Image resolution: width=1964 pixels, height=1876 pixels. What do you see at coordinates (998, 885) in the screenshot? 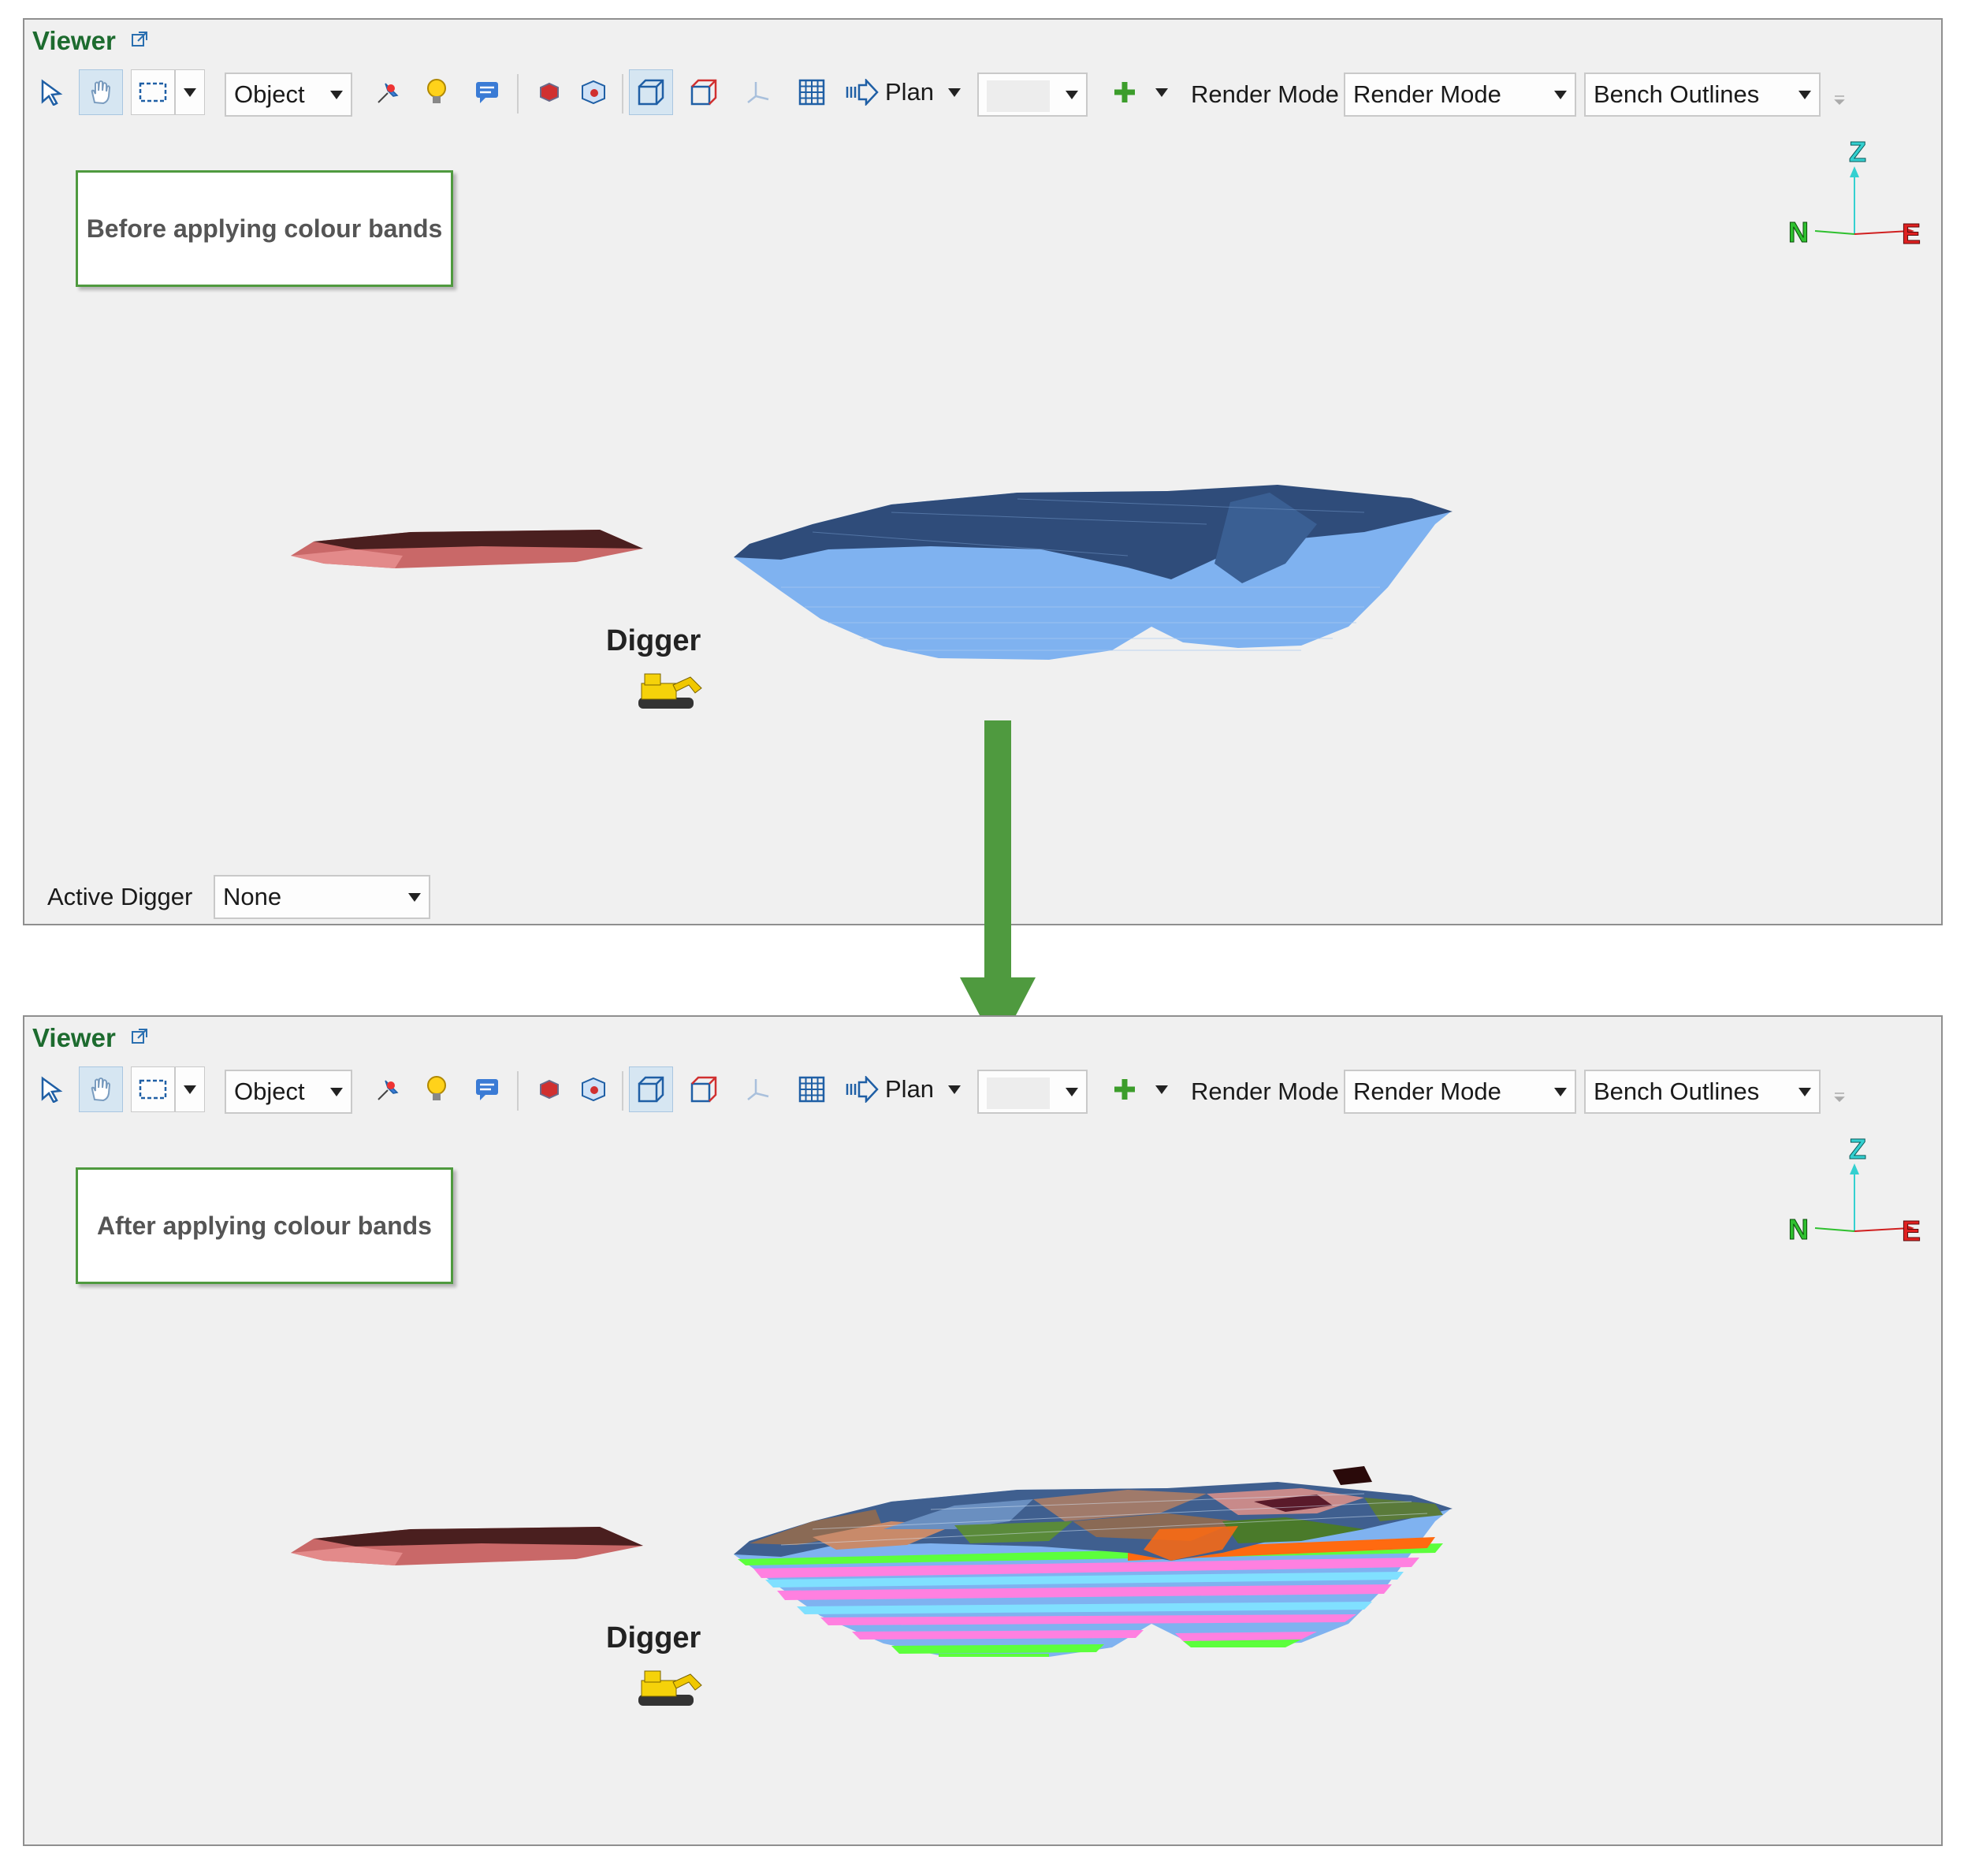
I see `down-arrow-icon` at bounding box center [998, 885].